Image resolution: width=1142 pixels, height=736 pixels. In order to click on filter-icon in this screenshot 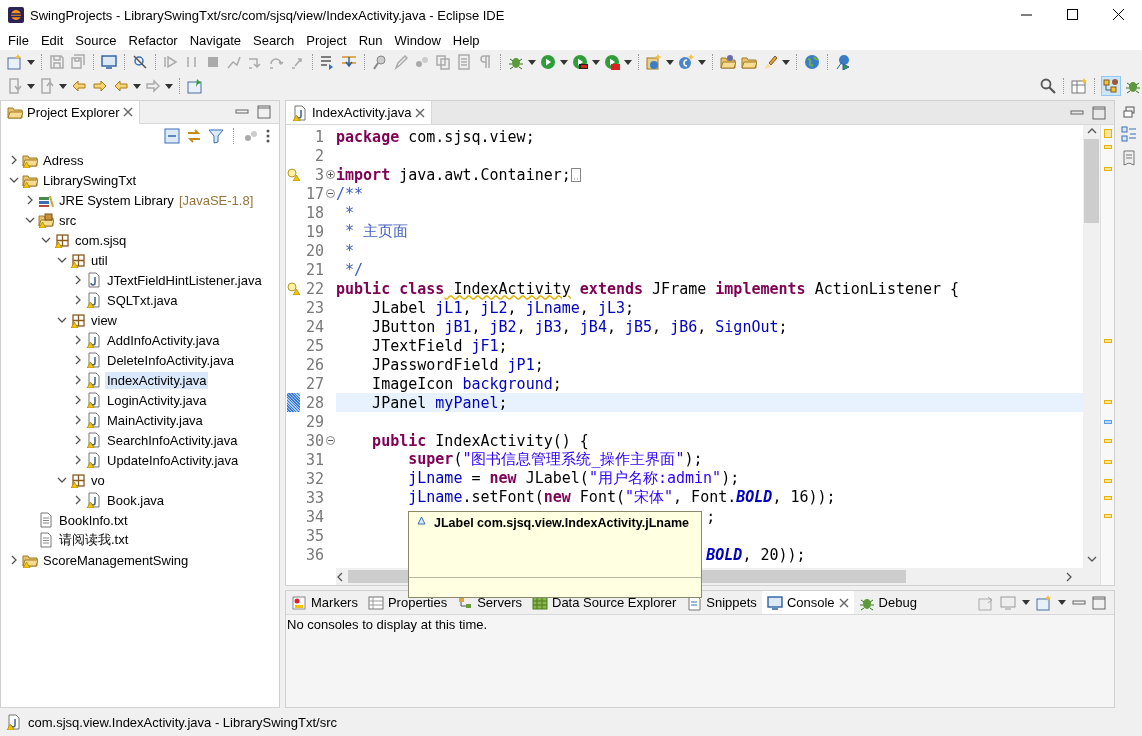, I will do `click(216, 136)`.